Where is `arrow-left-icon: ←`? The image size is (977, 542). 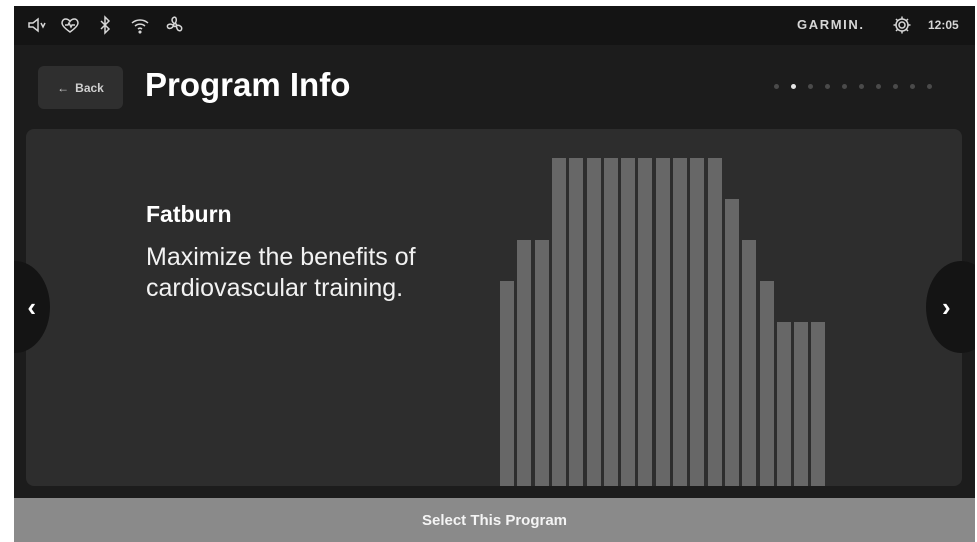 arrow-left-icon: ← is located at coordinates (63, 87).